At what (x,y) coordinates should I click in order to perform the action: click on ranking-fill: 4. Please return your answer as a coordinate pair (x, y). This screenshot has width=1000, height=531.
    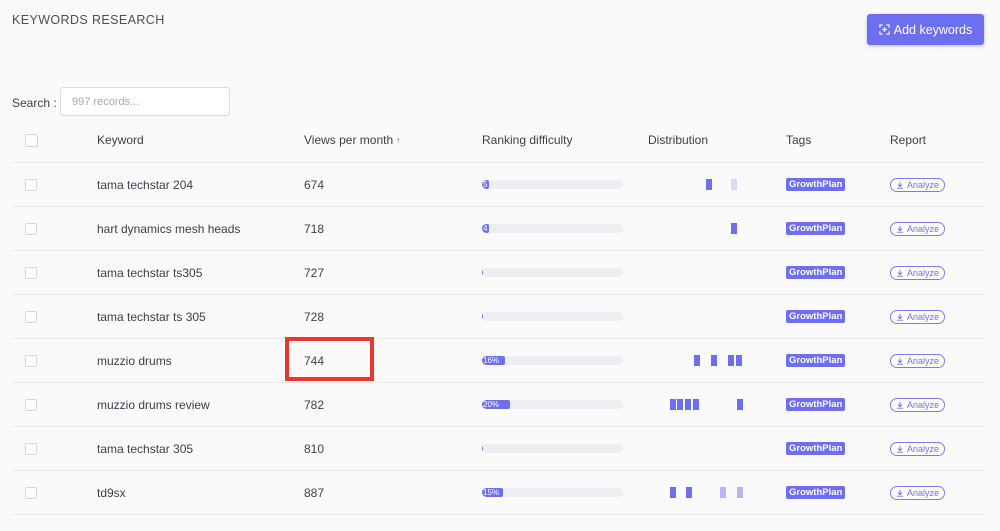
    Looking at the image, I should click on (485, 228).